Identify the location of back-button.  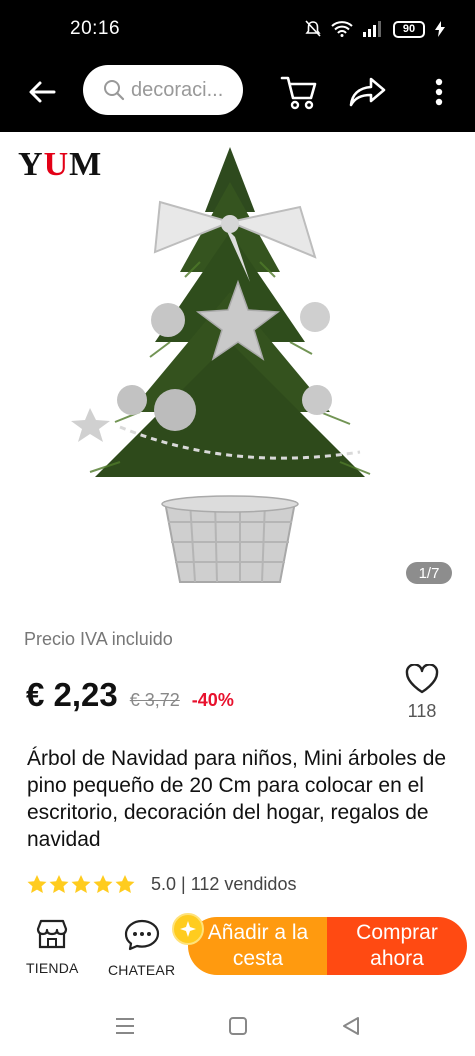
(42, 92).